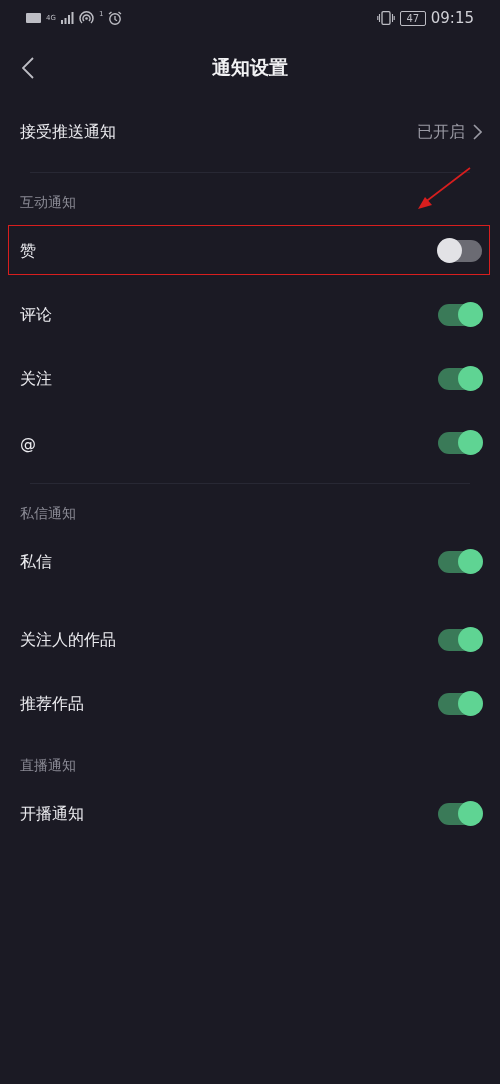 The height and width of the screenshot is (1084, 500). I want to click on signal-icon, so click(67, 18).